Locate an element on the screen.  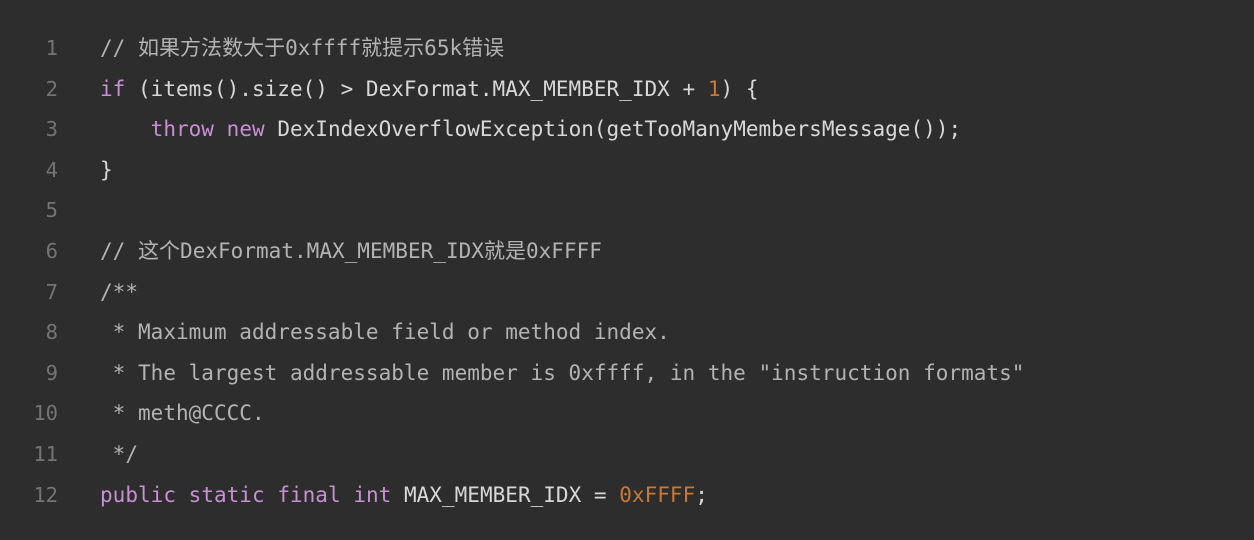
code-line: 6 // 这个DexFormat.MAX_MEMBER_IDX就是0xFFFF is located at coordinates (627, 251).